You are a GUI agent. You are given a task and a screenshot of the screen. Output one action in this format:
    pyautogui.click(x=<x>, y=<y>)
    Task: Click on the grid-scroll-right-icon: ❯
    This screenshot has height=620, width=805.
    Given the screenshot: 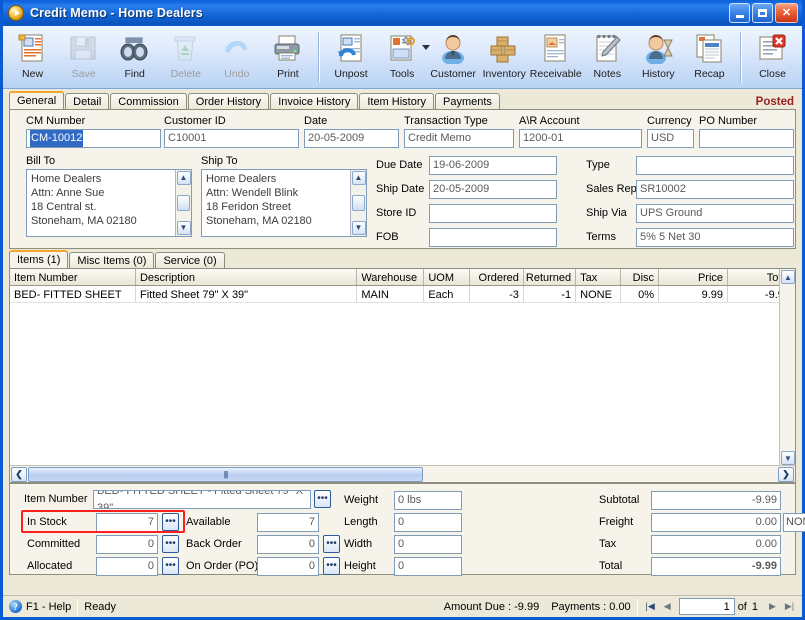 What is the action you would take?
    pyautogui.click(x=786, y=474)
    